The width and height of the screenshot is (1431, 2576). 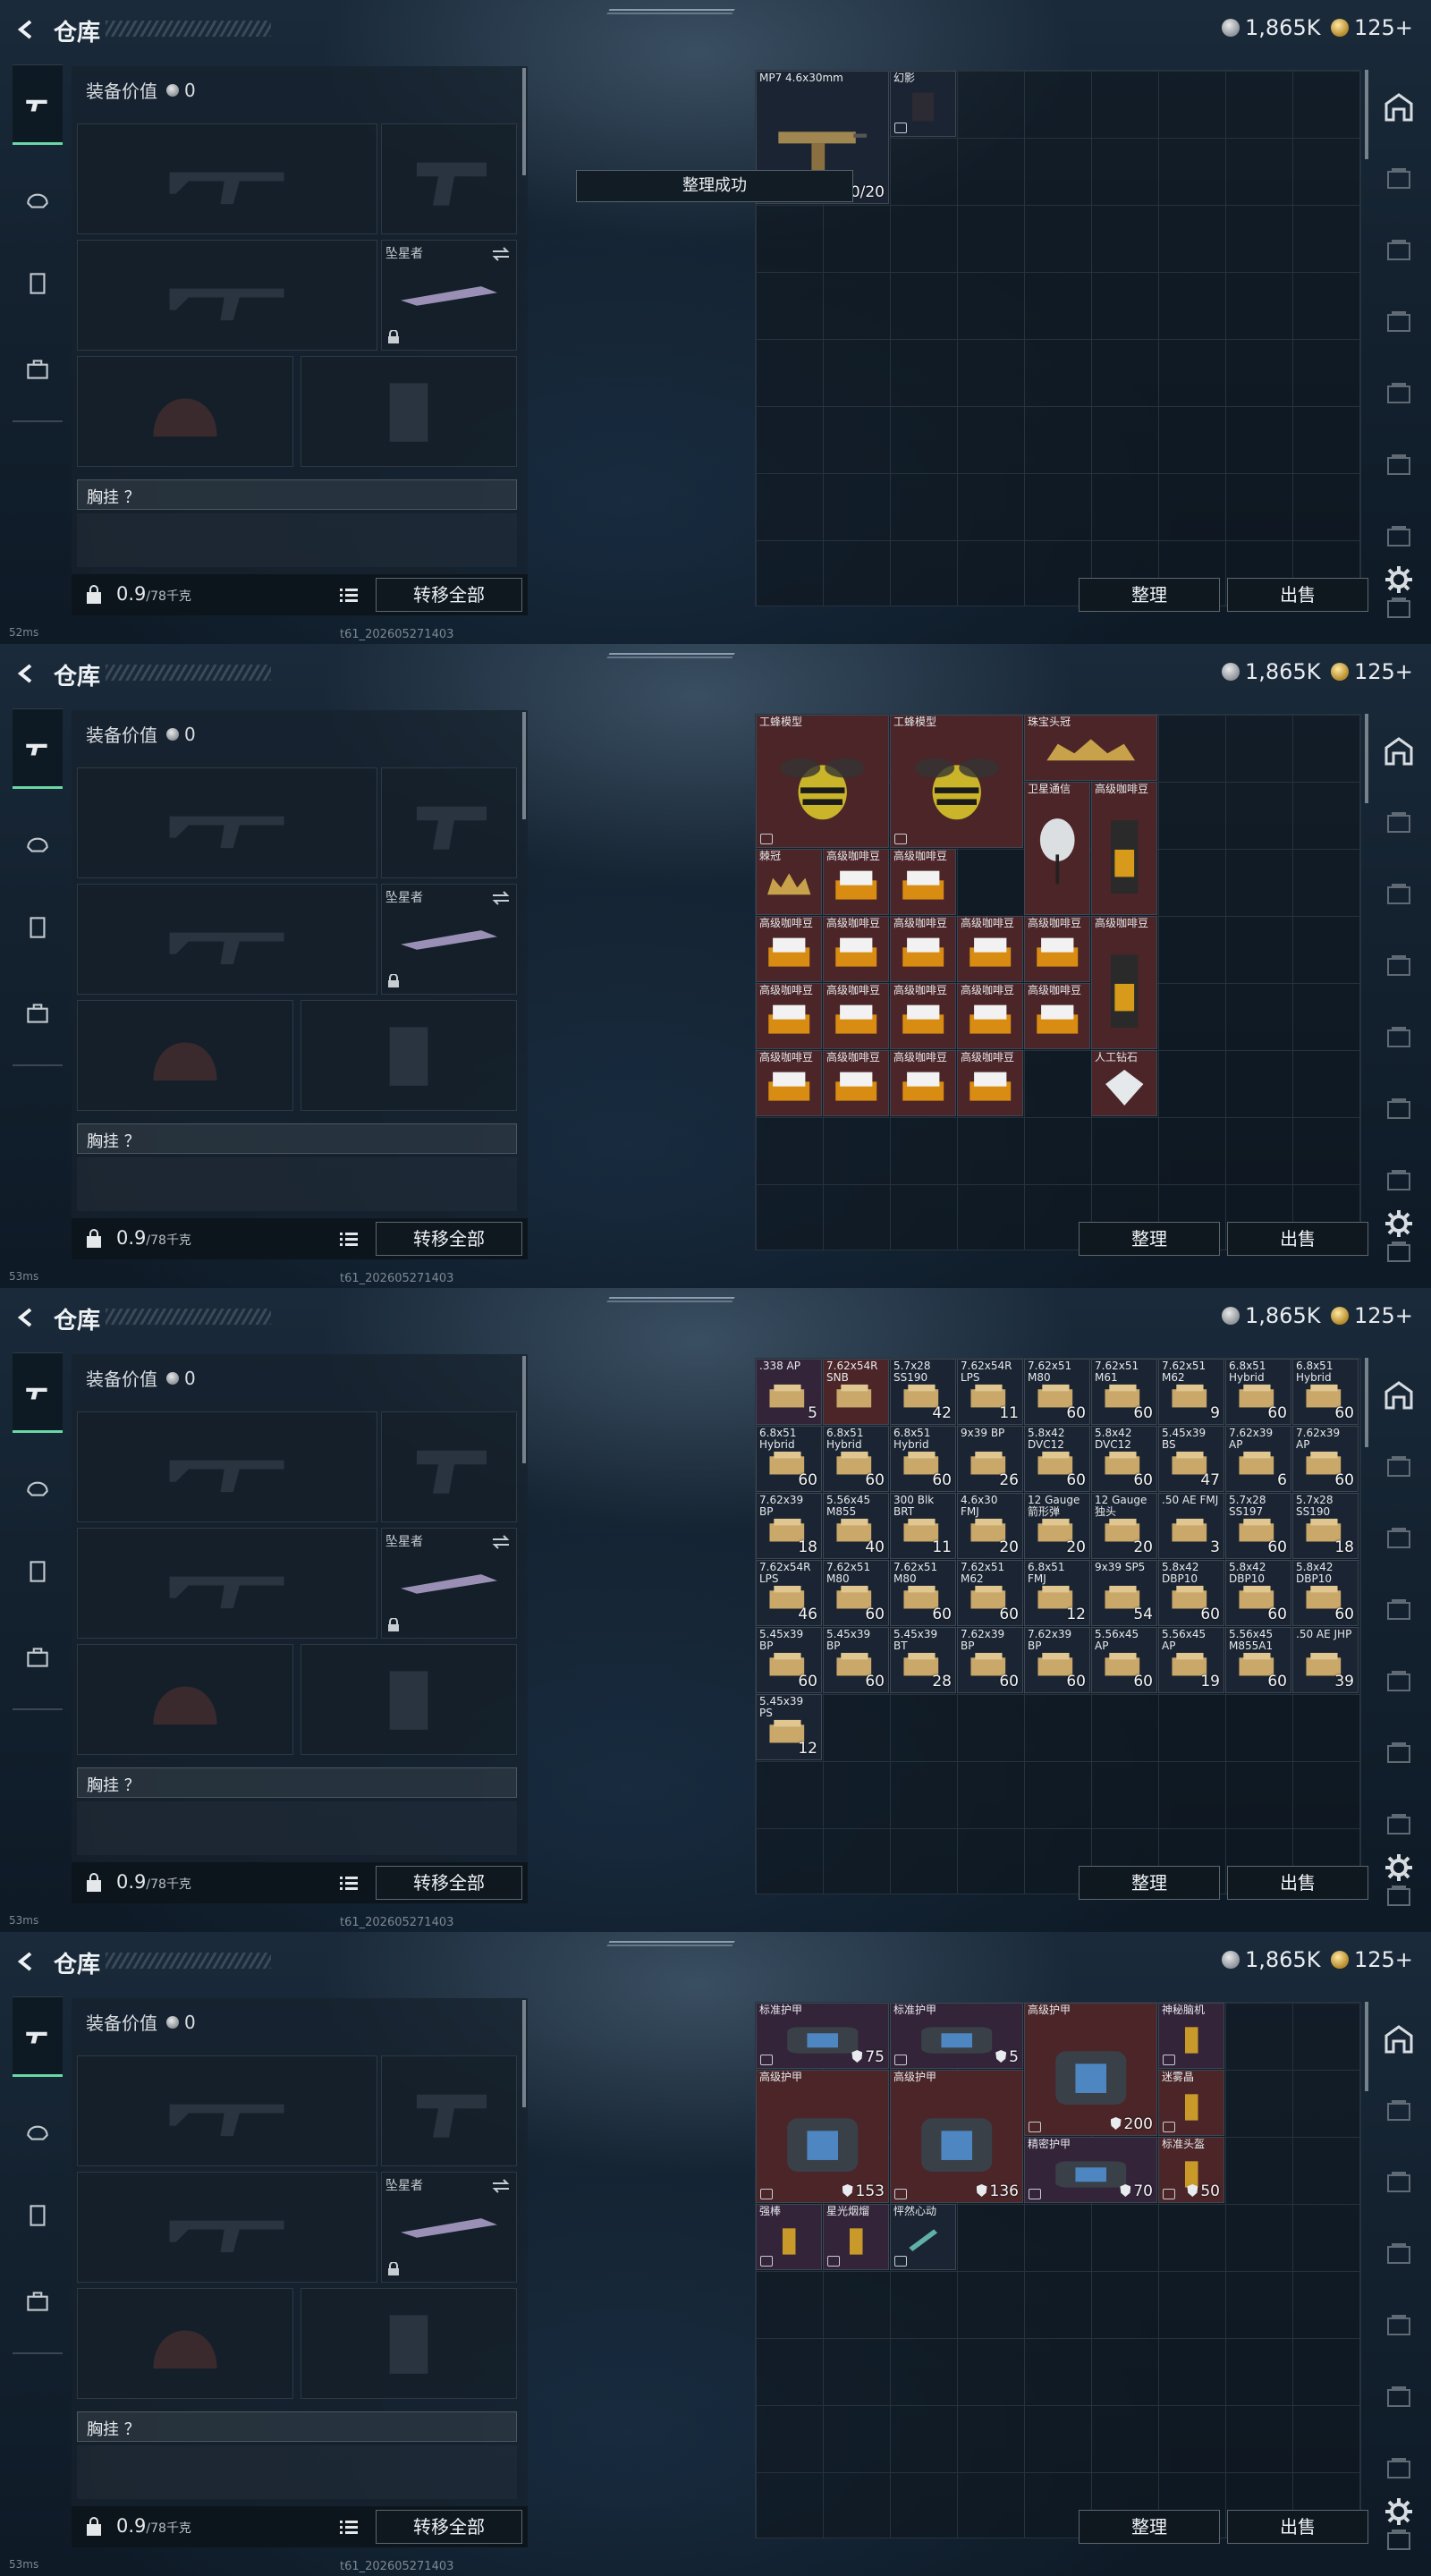 I want to click on inventory-item: 星光烟熘, so click(x=856, y=2237).